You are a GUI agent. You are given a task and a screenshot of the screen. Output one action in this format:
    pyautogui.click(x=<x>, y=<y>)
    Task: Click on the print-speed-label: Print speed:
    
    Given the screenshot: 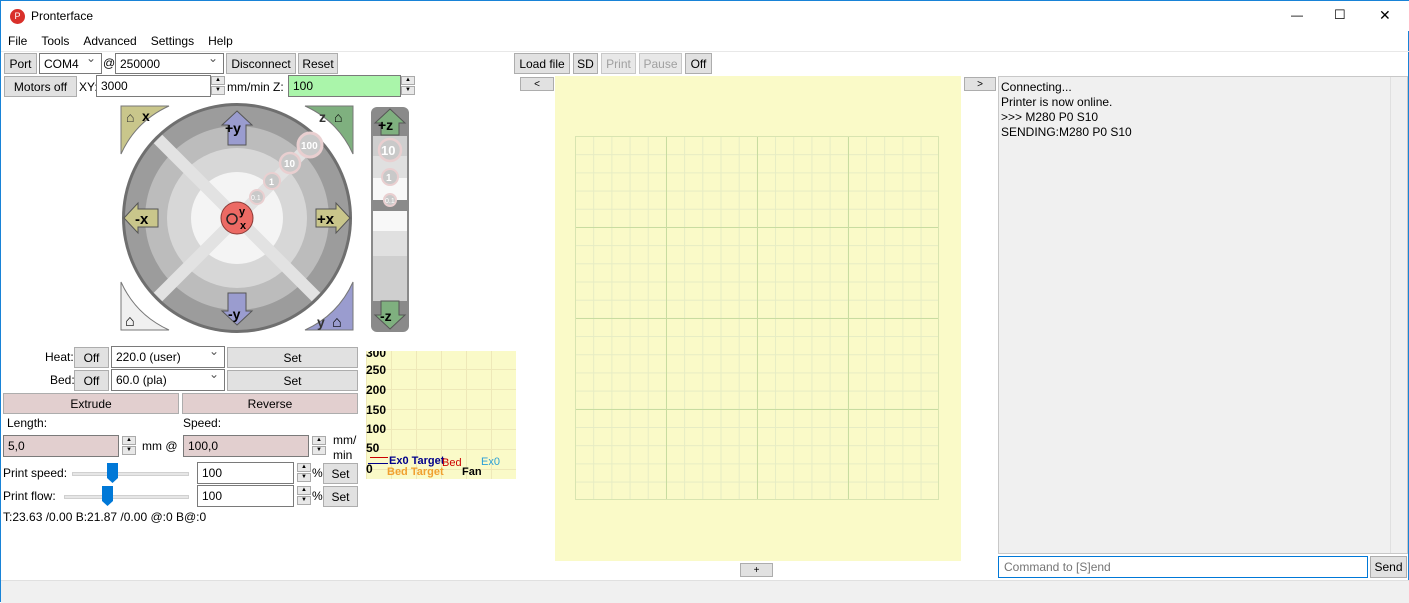 What is the action you would take?
    pyautogui.click(x=35, y=473)
    